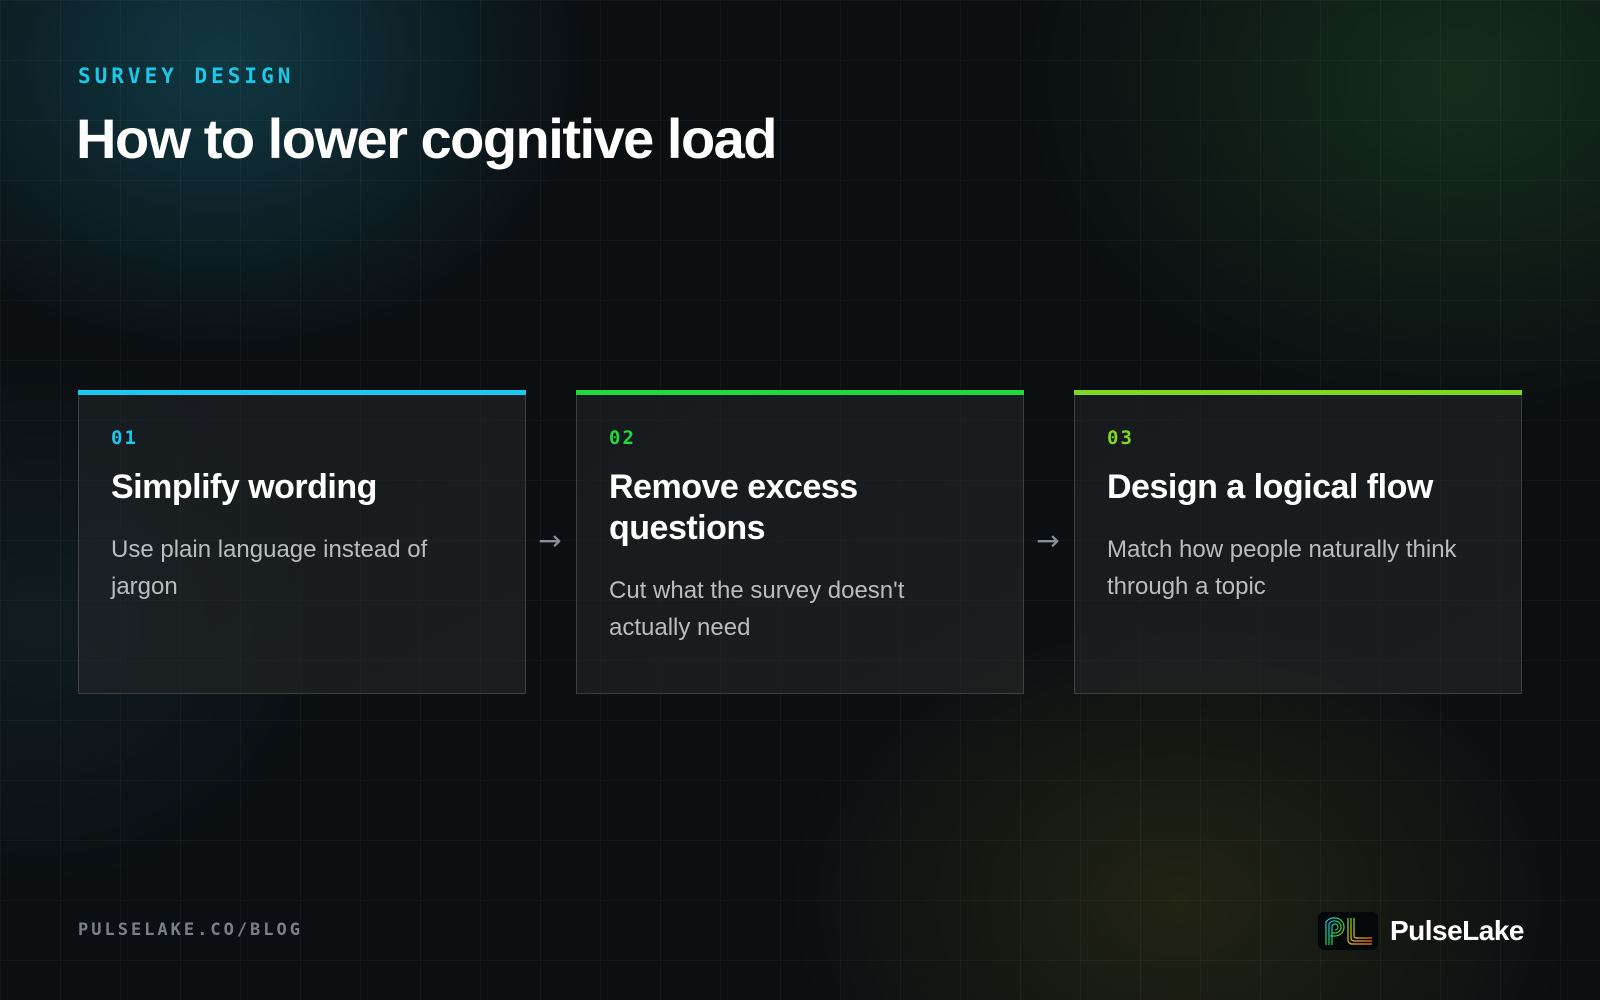  What do you see at coordinates (302, 392) in the screenshot?
I see `step-card-1-accent-bar` at bounding box center [302, 392].